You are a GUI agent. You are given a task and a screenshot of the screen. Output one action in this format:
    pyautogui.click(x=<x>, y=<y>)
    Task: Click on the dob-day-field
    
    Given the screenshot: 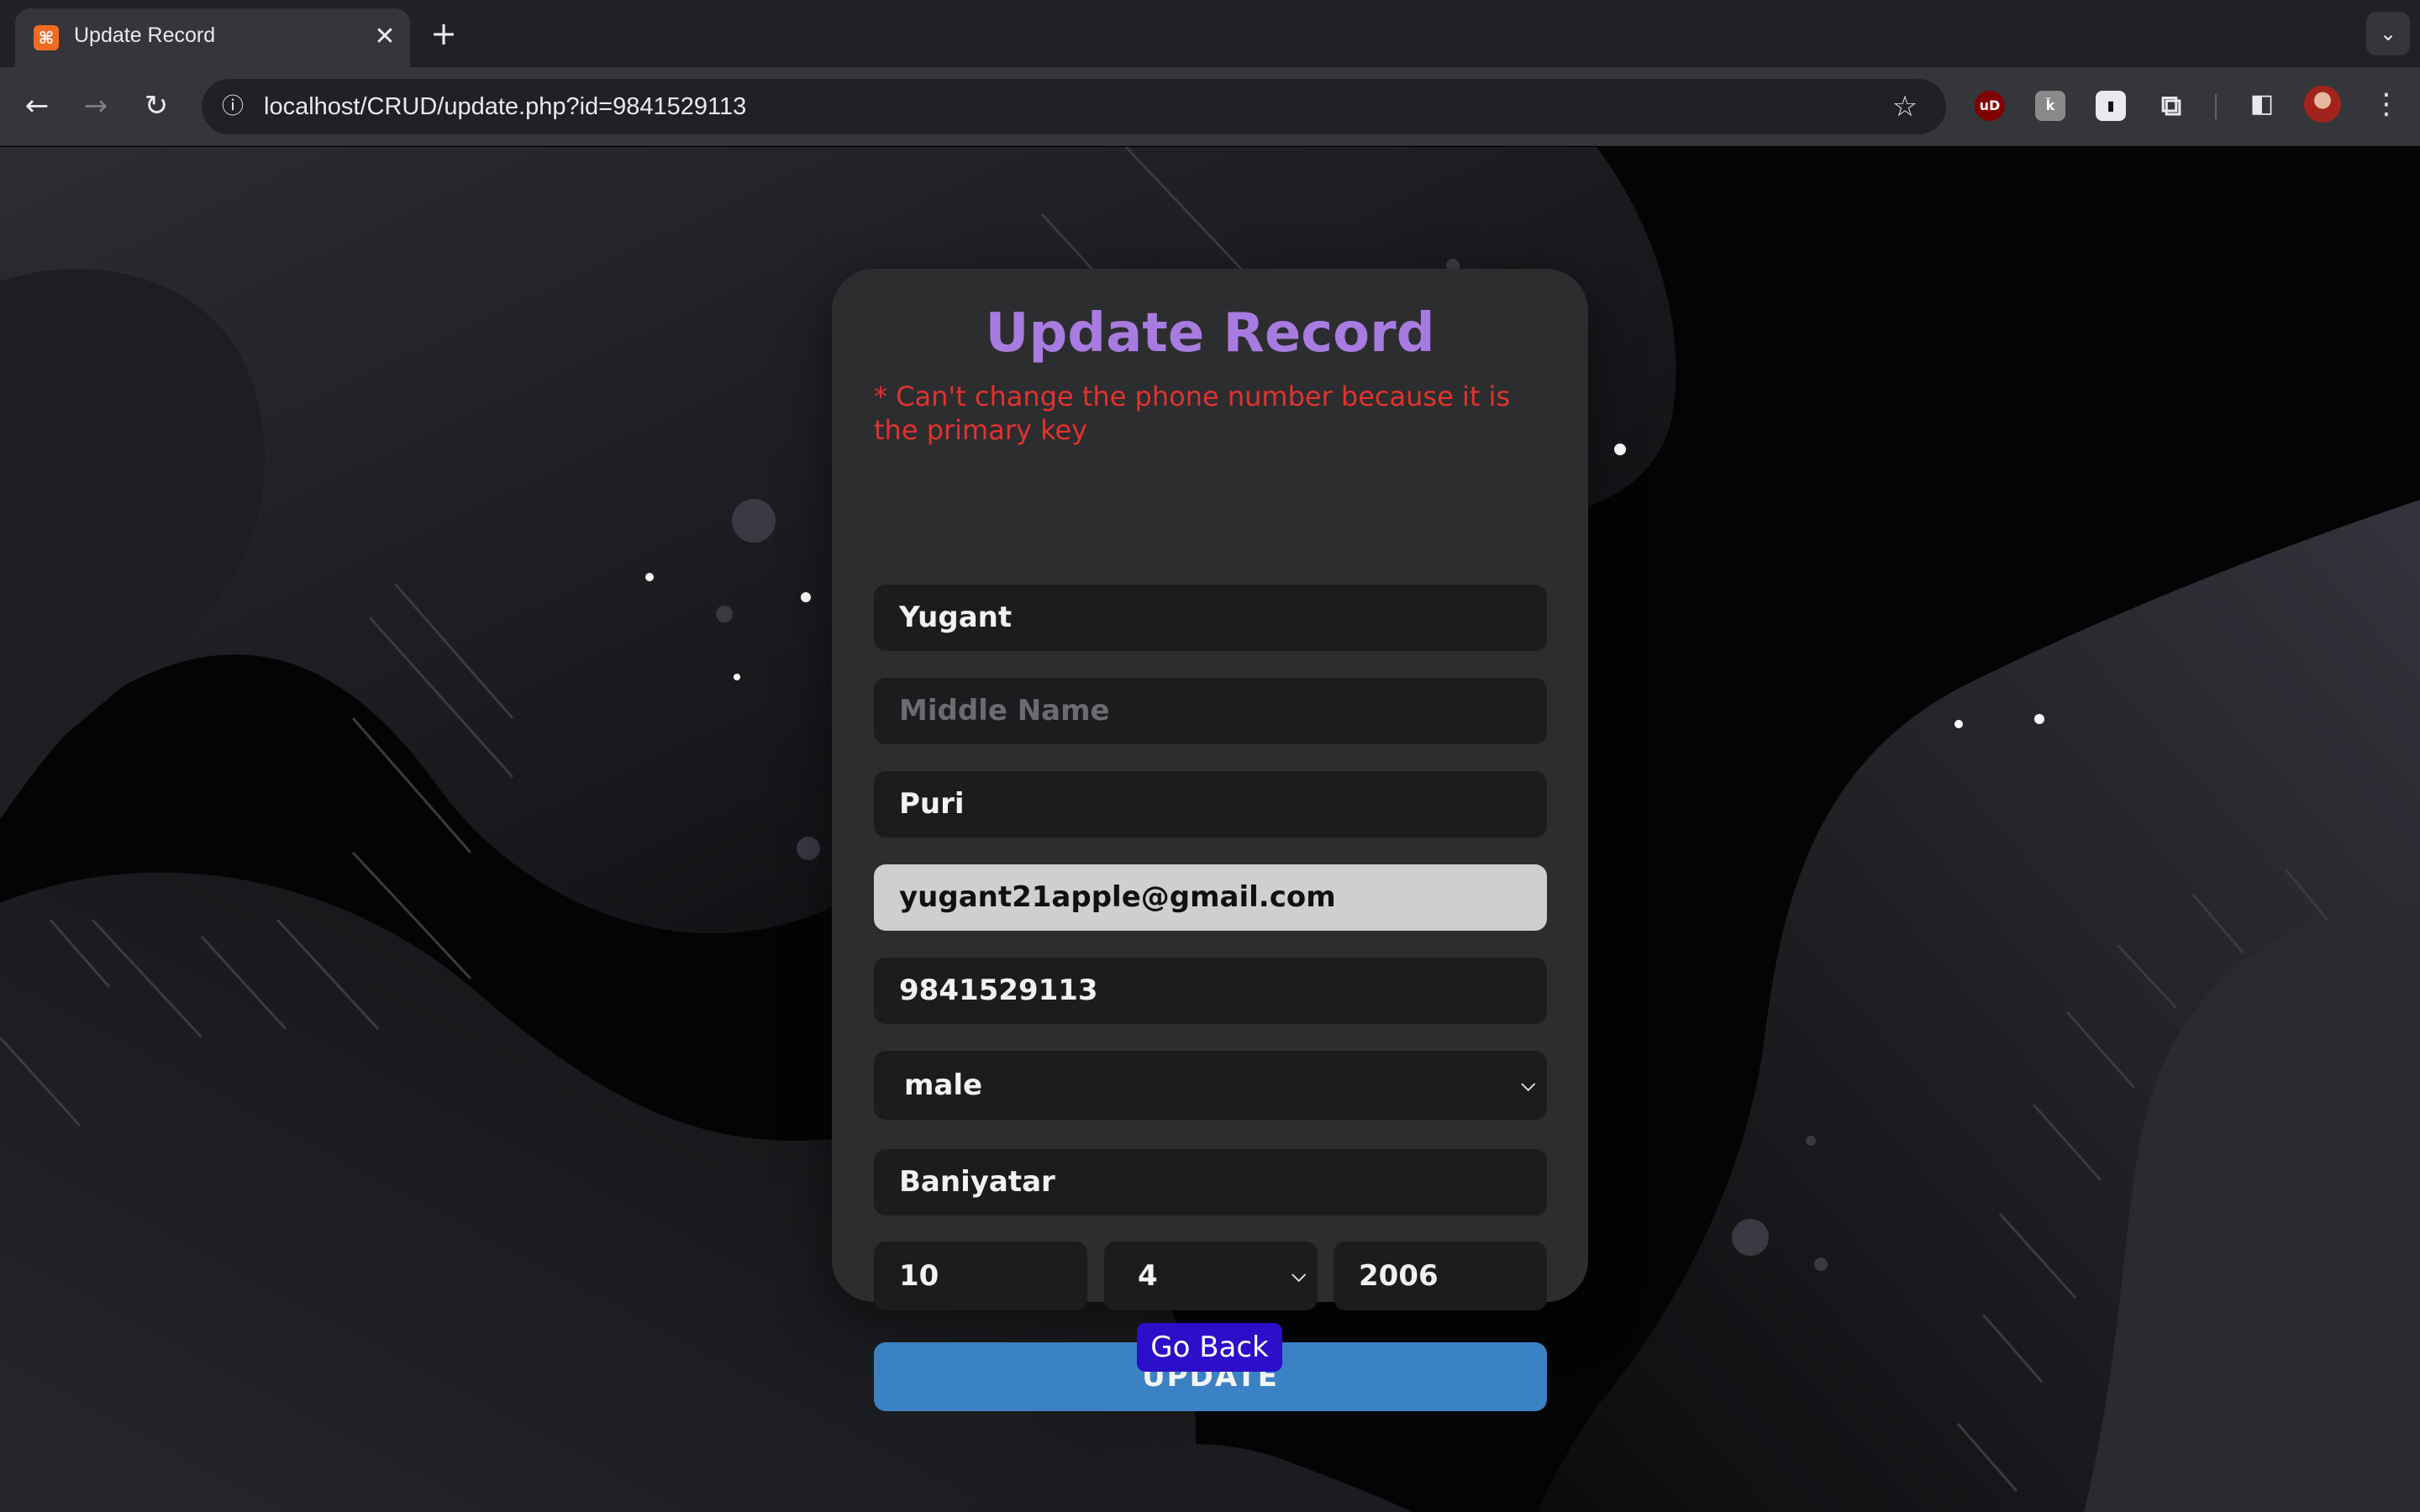 What is the action you would take?
    pyautogui.click(x=981, y=1276)
    